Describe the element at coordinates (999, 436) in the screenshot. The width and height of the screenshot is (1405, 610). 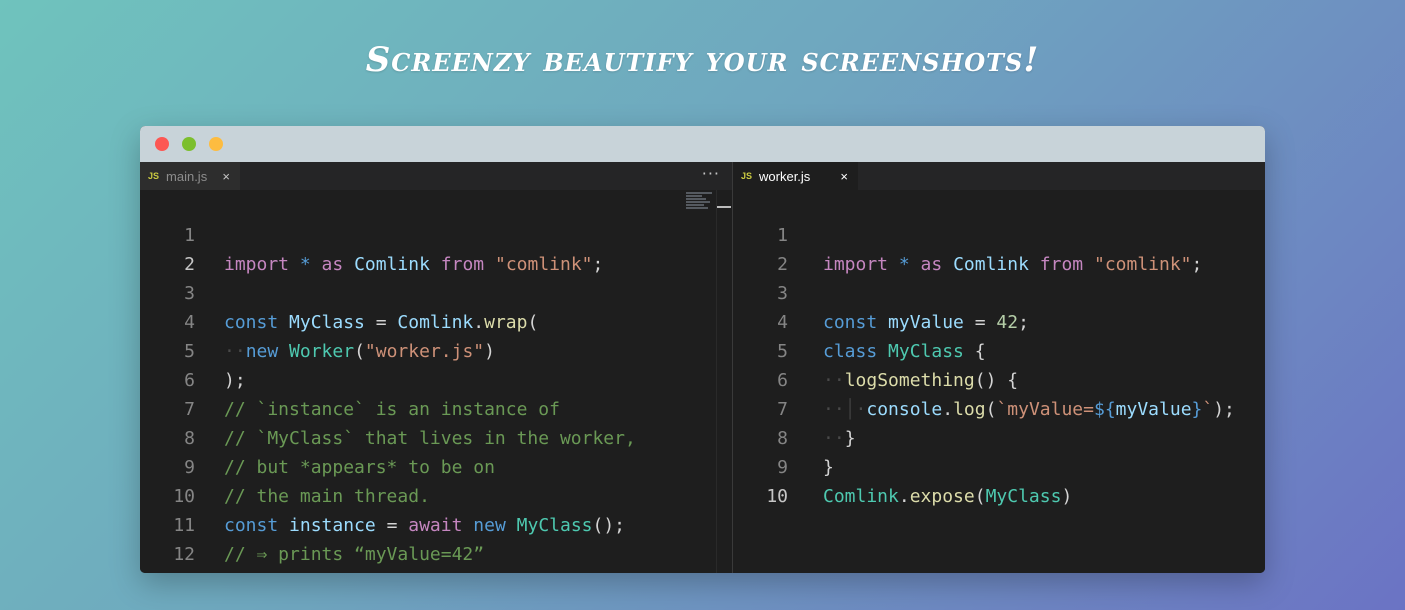
I see `code-line: 8 }` at that location.